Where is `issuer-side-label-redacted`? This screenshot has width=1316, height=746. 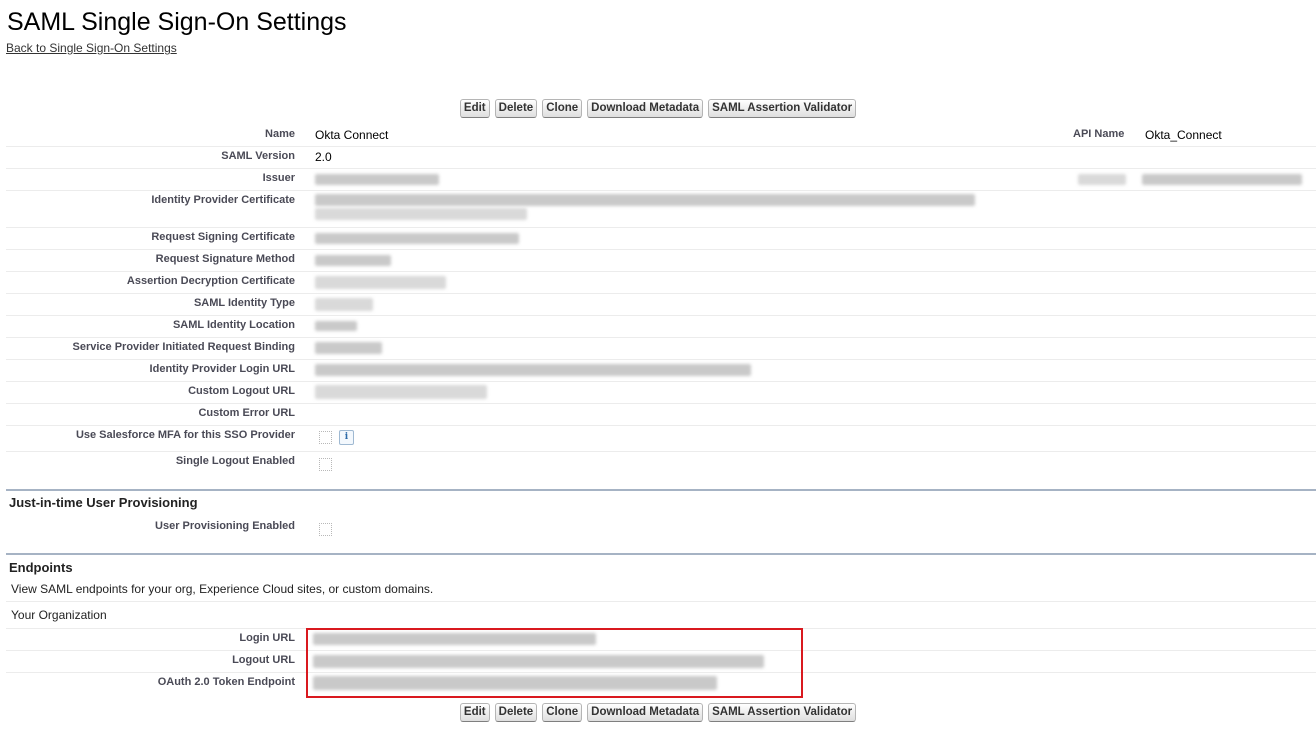
issuer-side-label-redacted is located at coordinates (1102, 179).